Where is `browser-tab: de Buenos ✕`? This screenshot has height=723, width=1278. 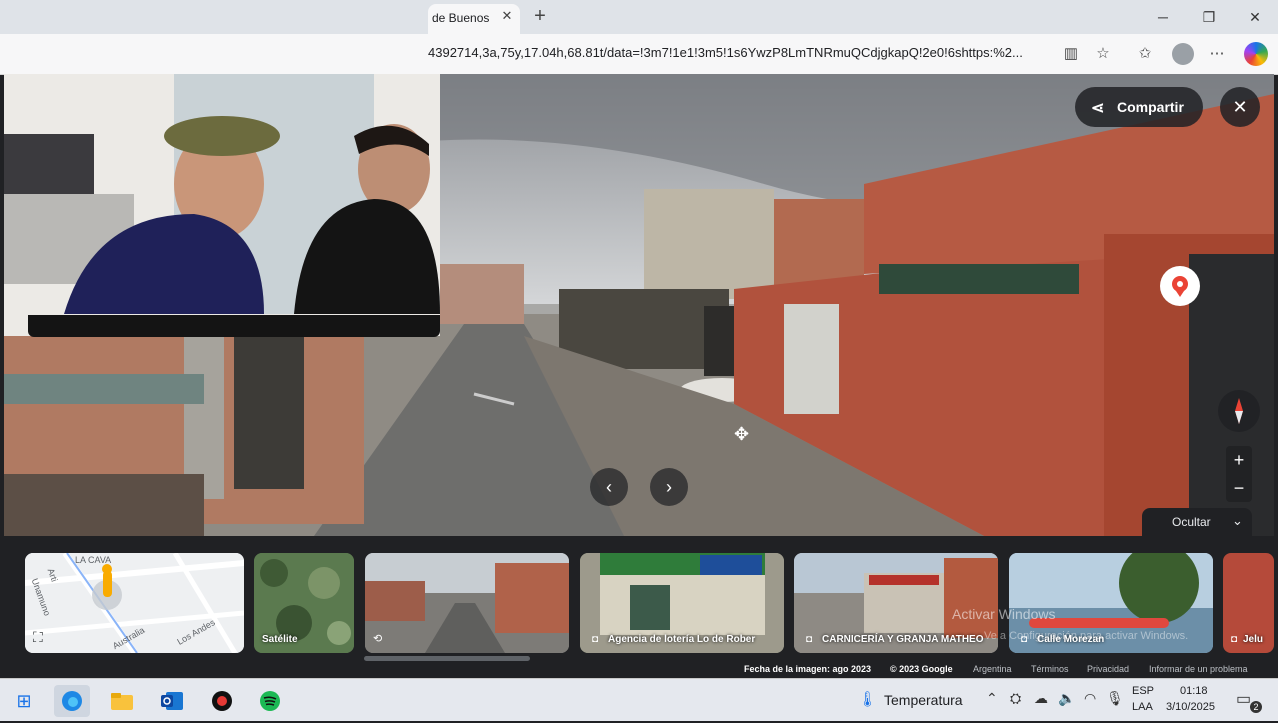
browser-tab: de Buenos ✕ is located at coordinates (474, 19).